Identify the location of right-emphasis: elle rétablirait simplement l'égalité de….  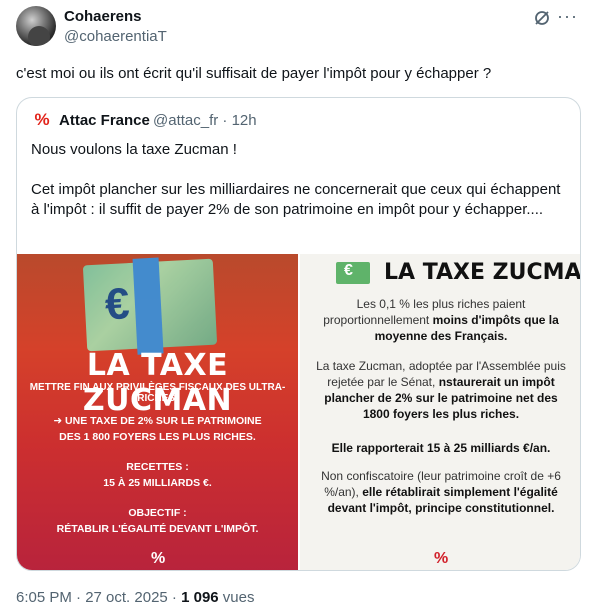
(442, 500).